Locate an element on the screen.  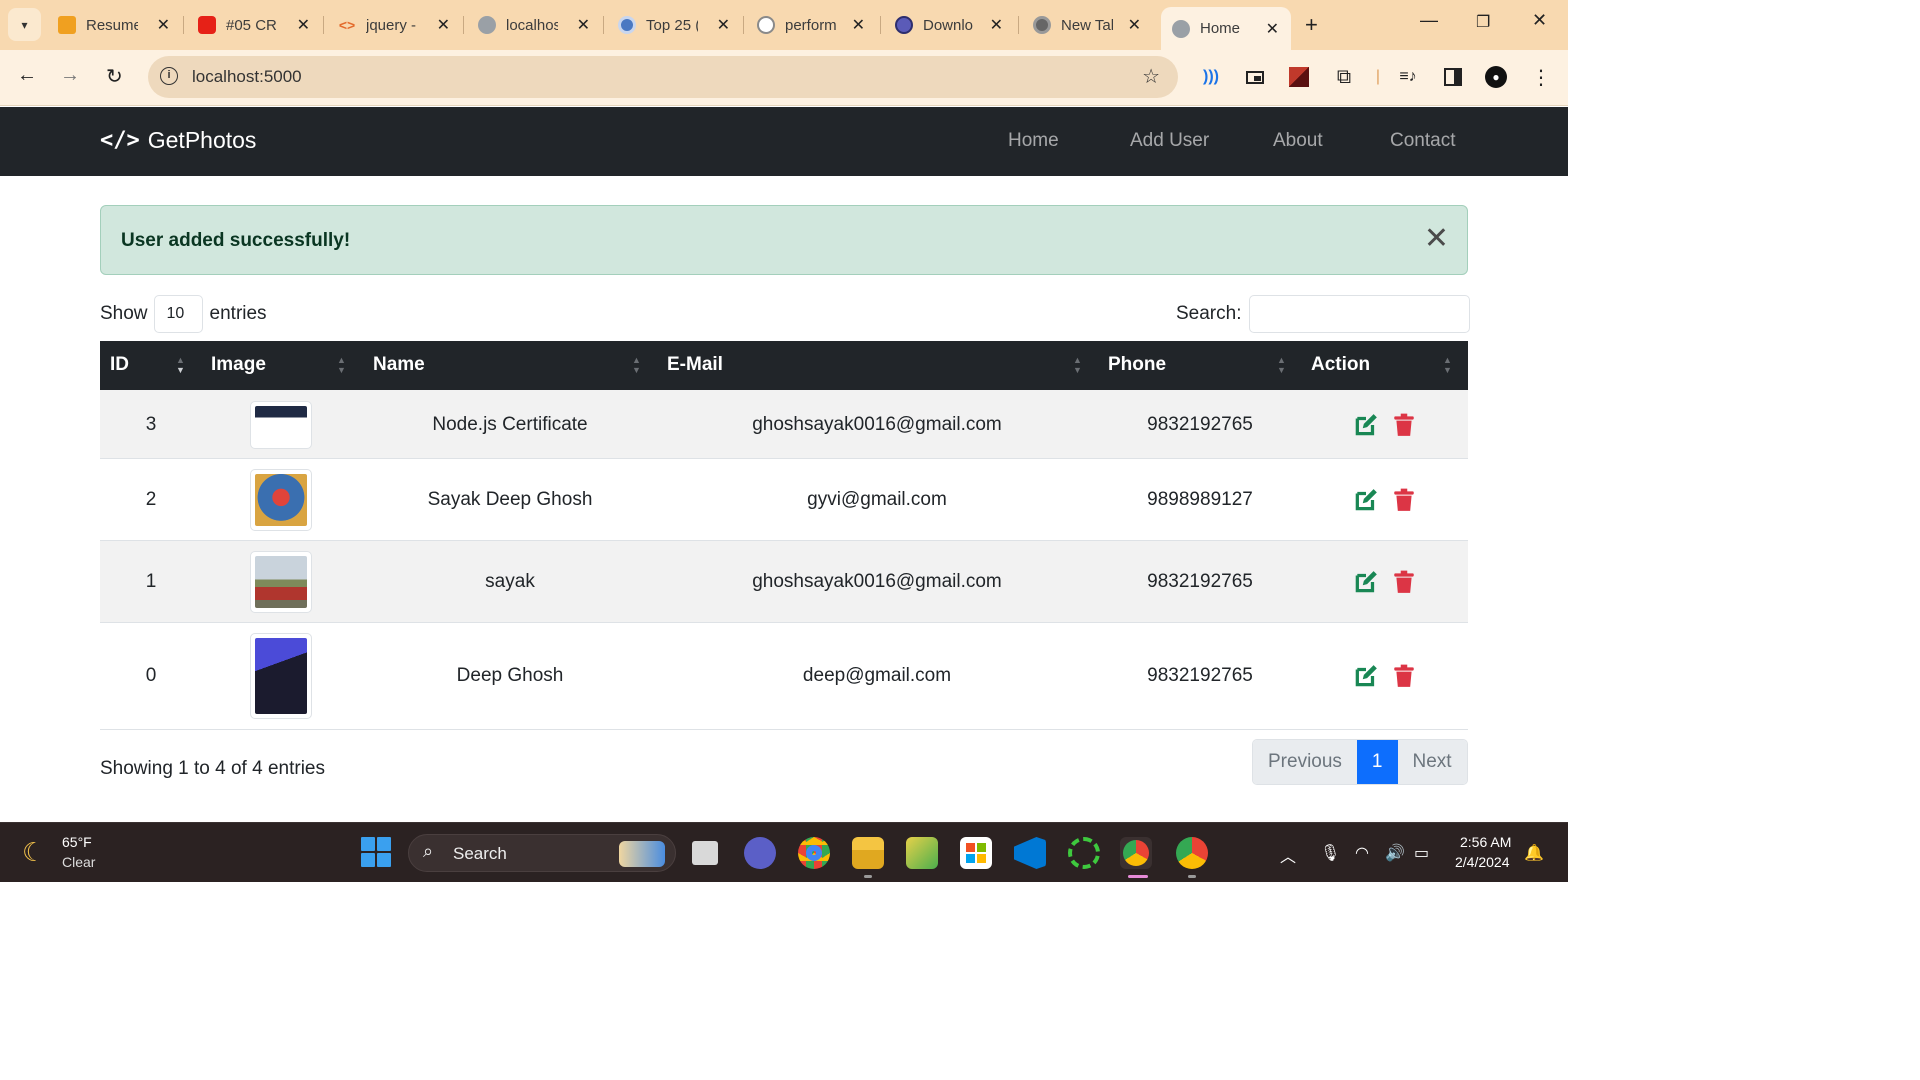
browser-tab: #05 CRU ✕ is located at coordinates (254, 25).